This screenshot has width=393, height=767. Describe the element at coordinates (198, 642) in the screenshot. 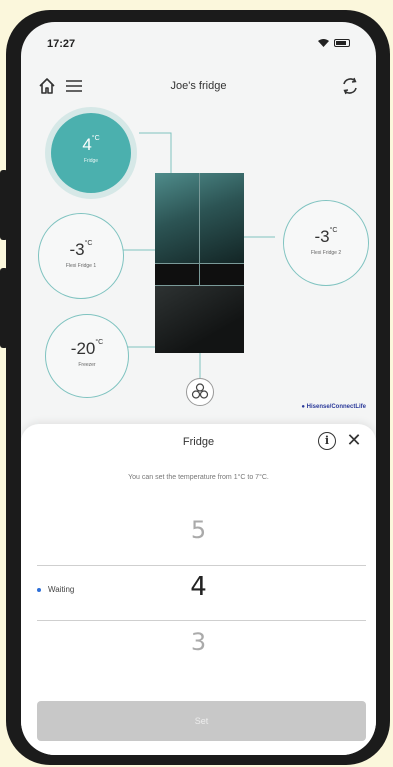

I see `picker-option-below: 3` at that location.